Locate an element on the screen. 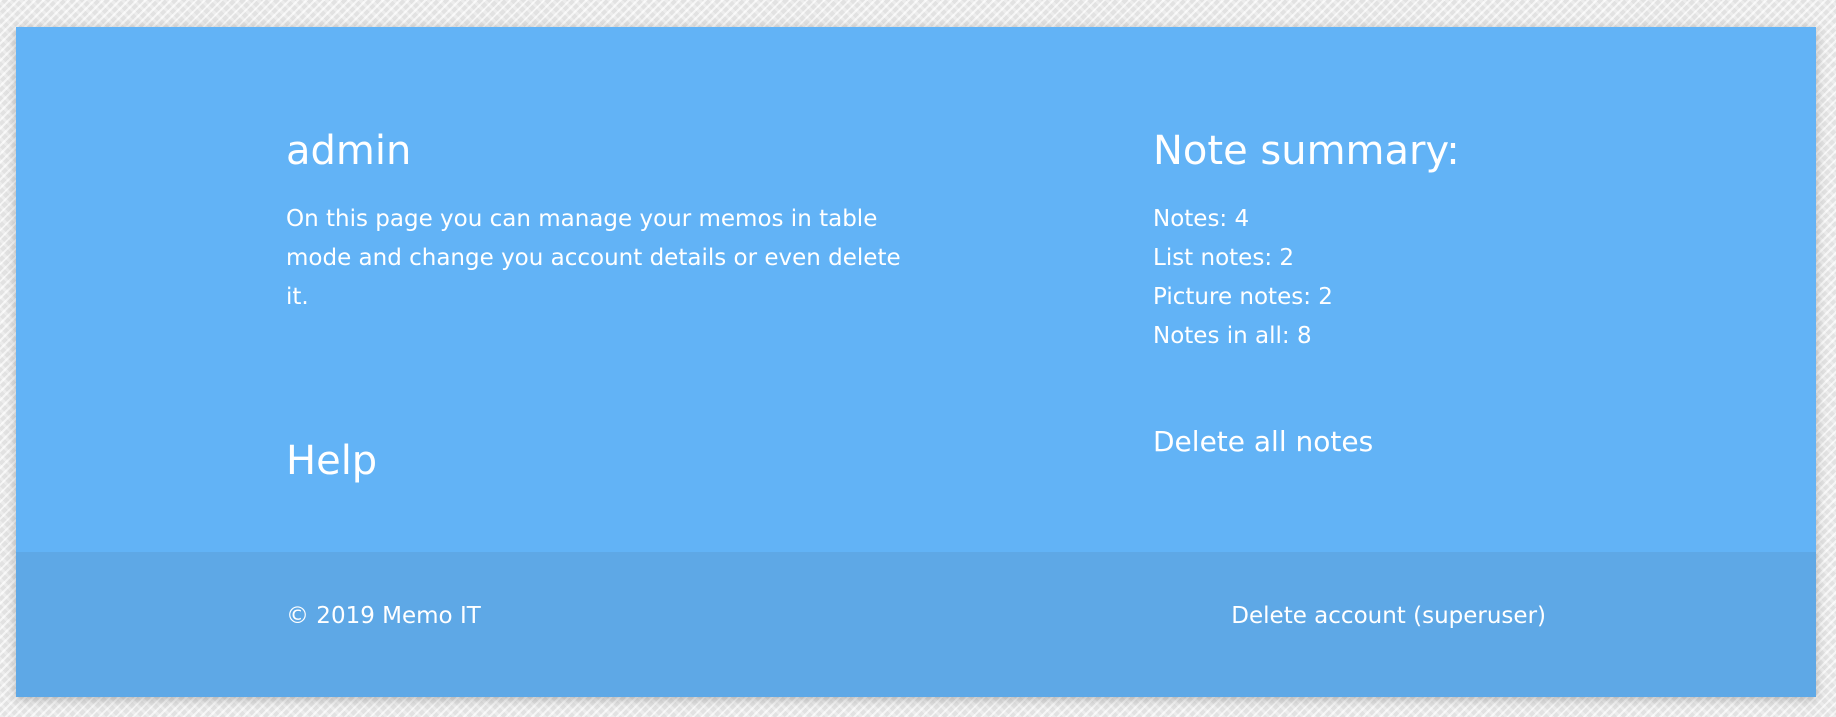 The height and width of the screenshot is (717, 1836). summary-item-notes-in-all: Notes in all: 8 is located at coordinates (1243, 336).